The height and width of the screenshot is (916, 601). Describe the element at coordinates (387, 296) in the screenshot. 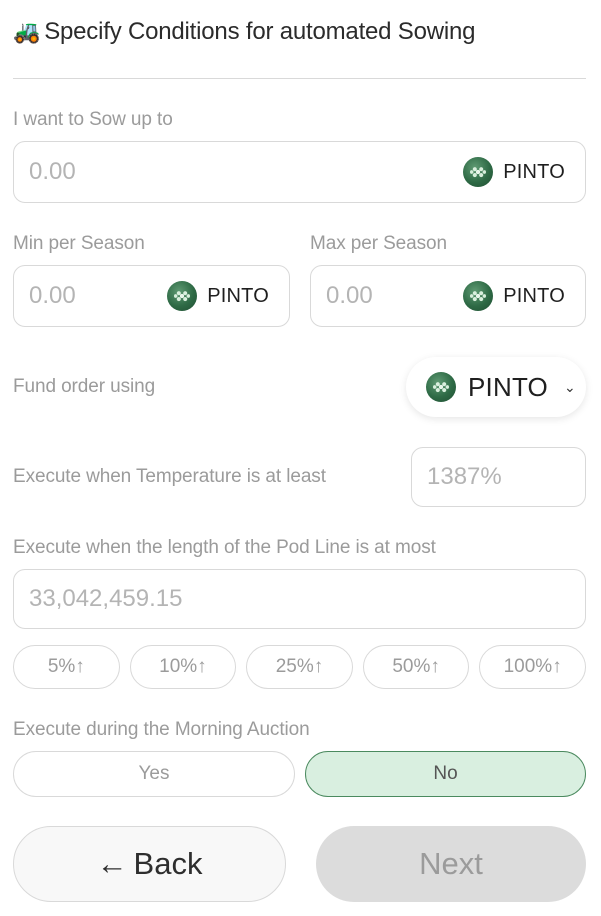

I see `max-per-season-input: 0.00` at that location.